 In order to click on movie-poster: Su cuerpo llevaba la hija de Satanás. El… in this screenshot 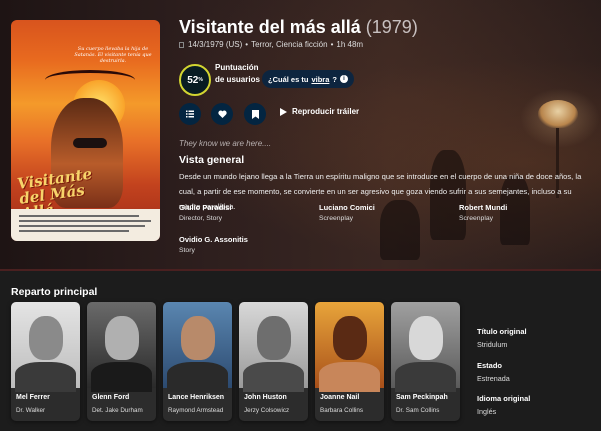, I will do `click(85, 130)`.